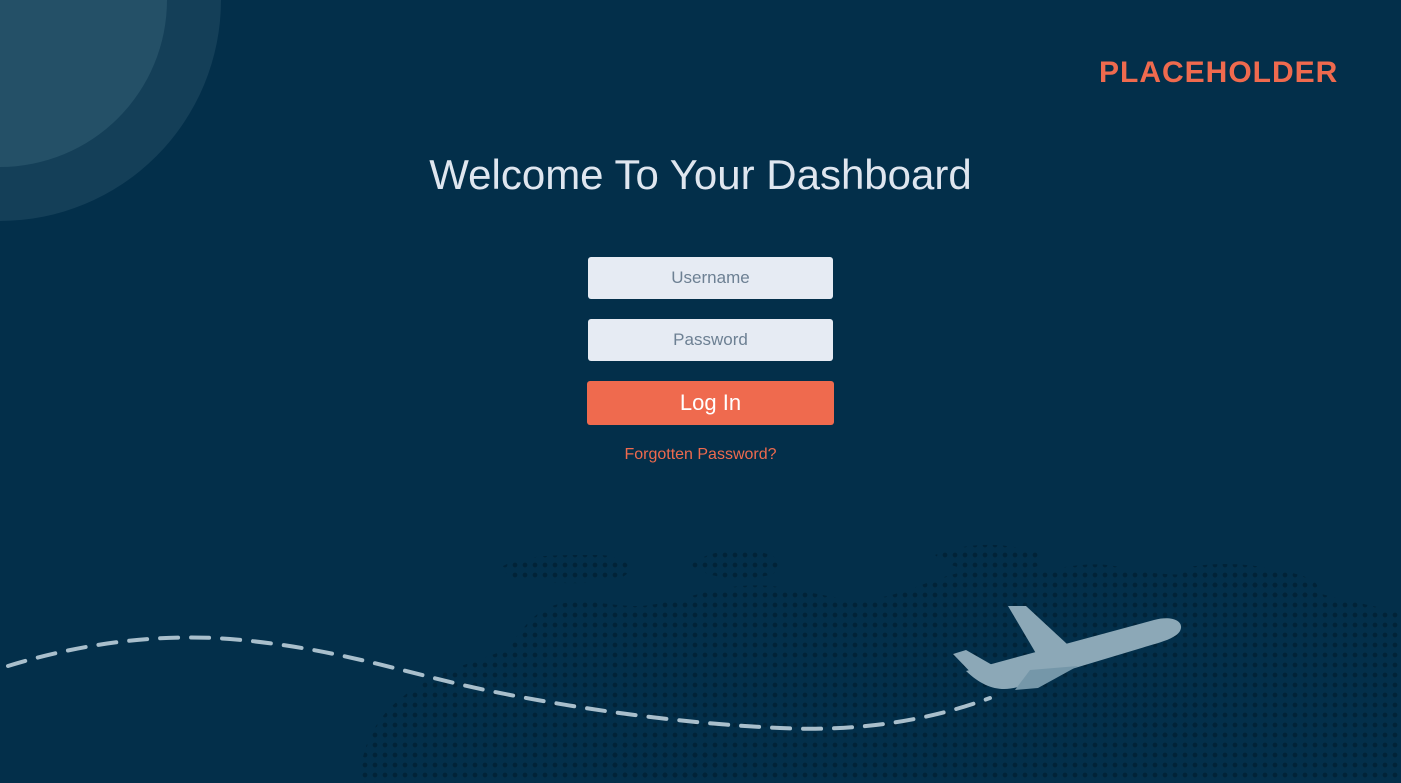  What do you see at coordinates (700, 455) in the screenshot?
I see `forgot-password-link: Forgotten Password?` at bounding box center [700, 455].